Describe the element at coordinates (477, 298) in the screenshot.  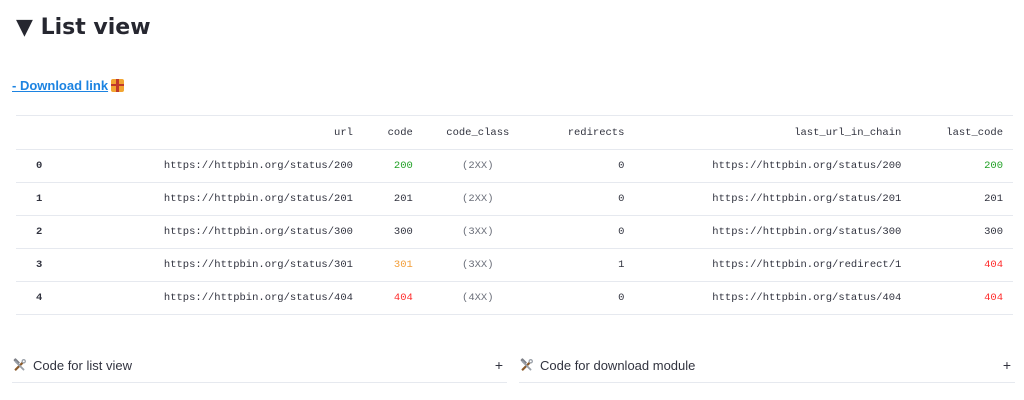
I see `code-class-cell: (4XX)` at that location.